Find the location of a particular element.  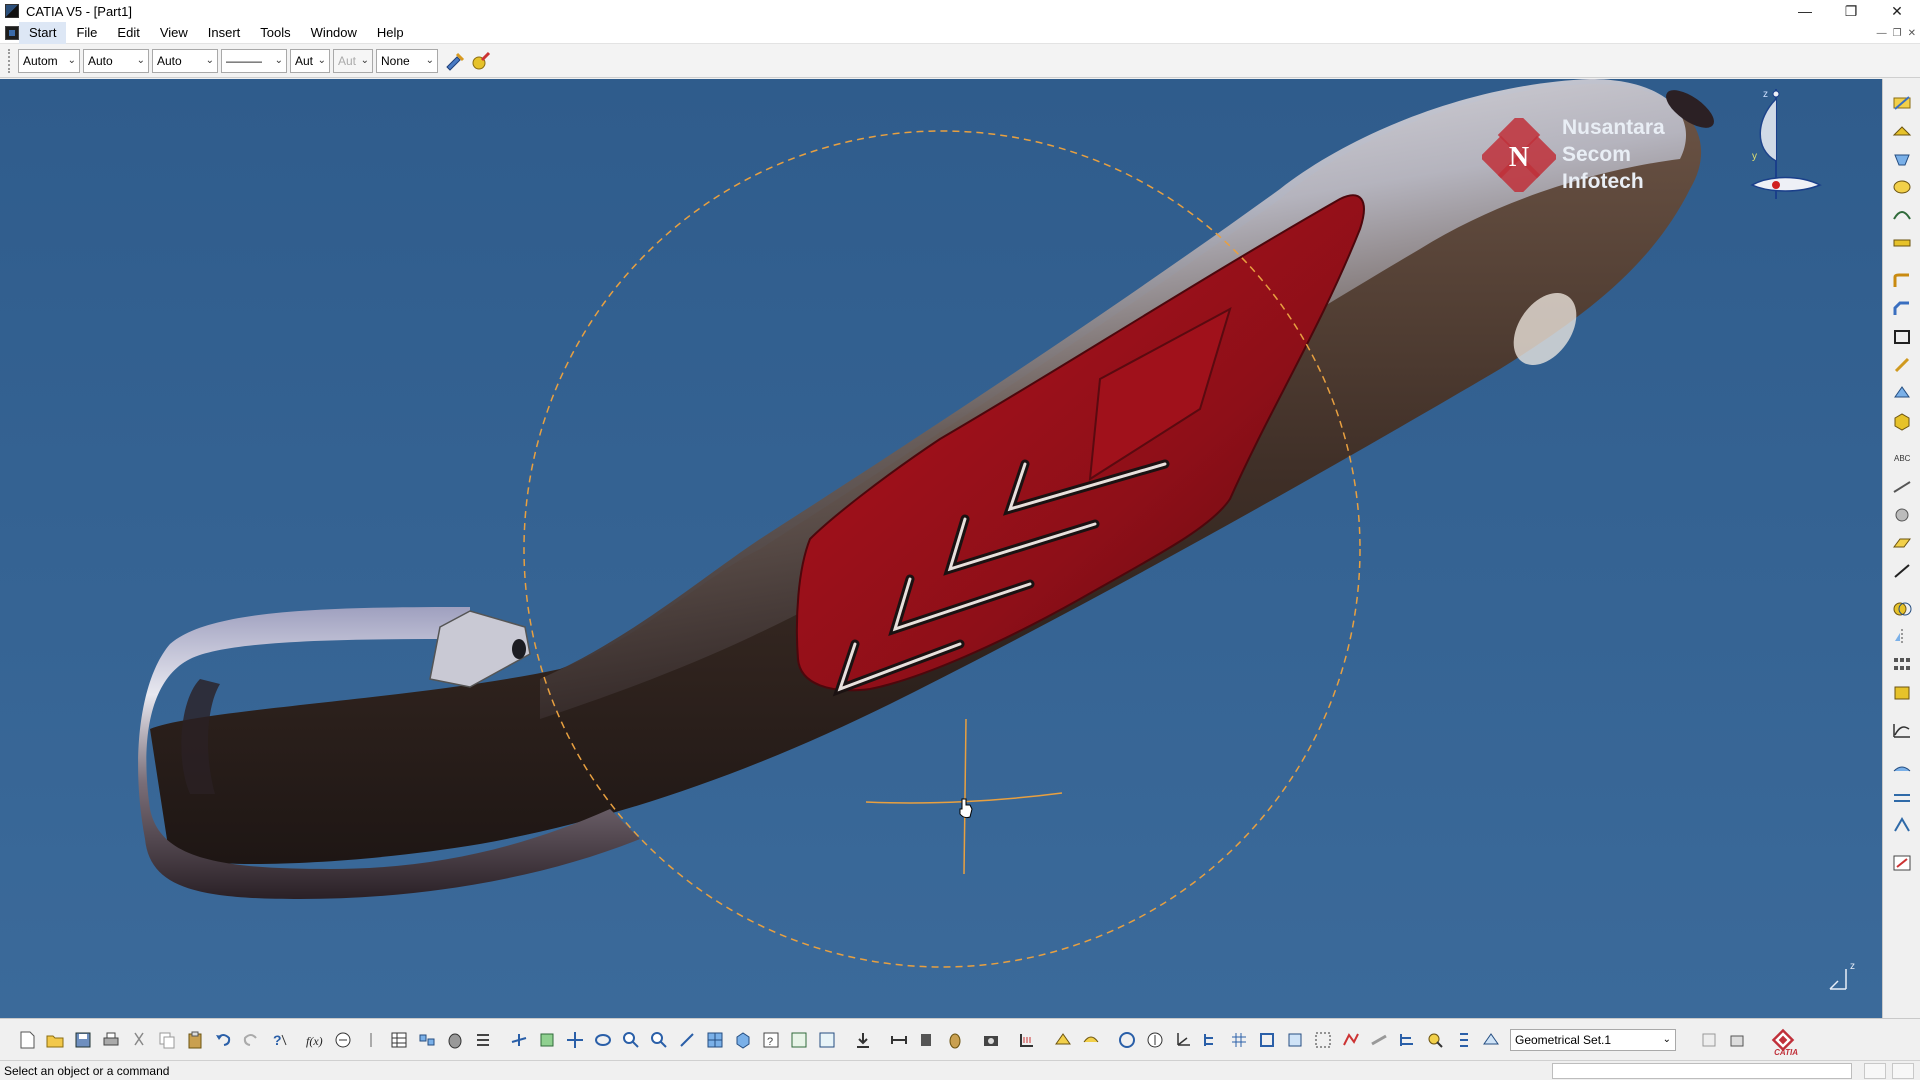

constraints-icon is located at coordinates (1027, 1040).